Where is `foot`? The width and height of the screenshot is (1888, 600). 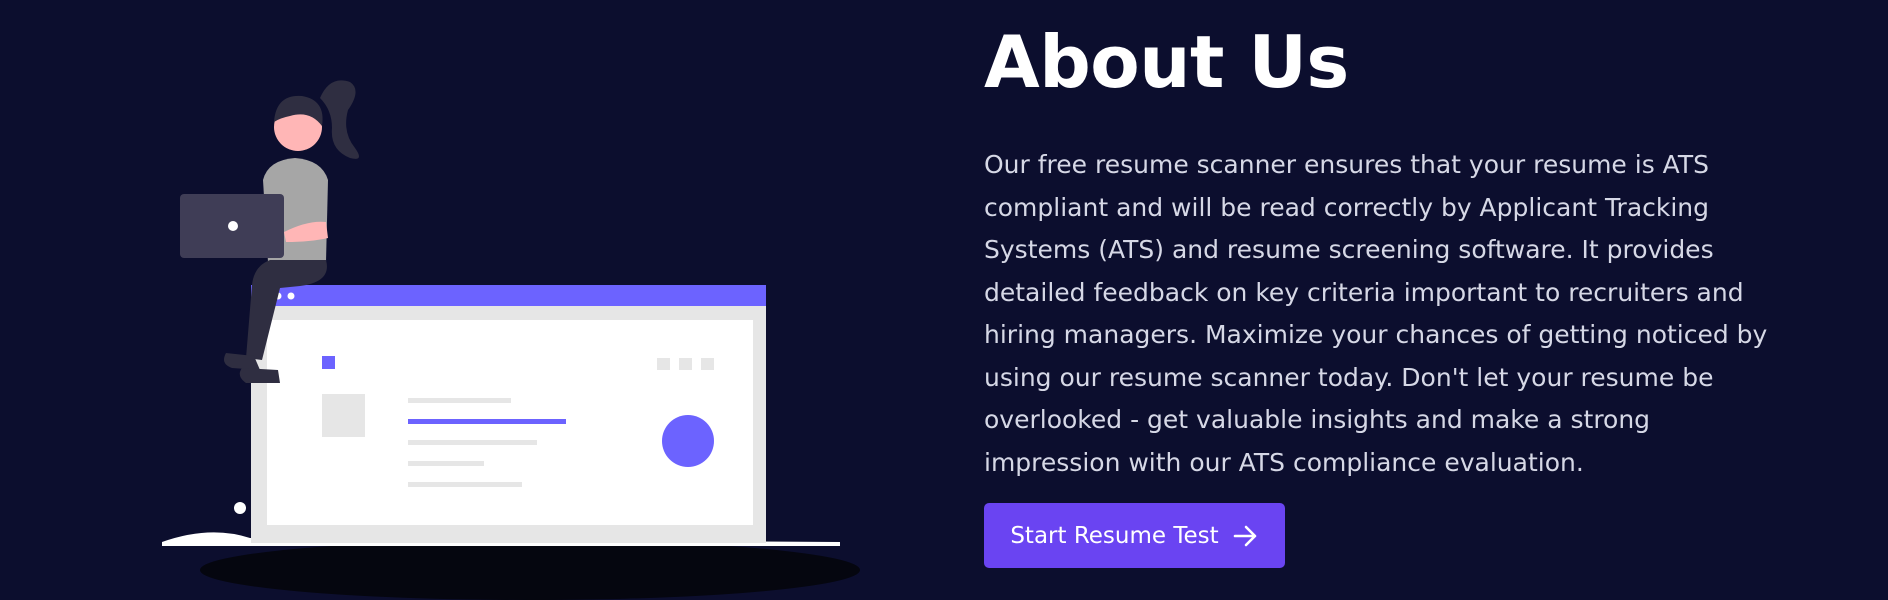 foot is located at coordinates (259, 375).